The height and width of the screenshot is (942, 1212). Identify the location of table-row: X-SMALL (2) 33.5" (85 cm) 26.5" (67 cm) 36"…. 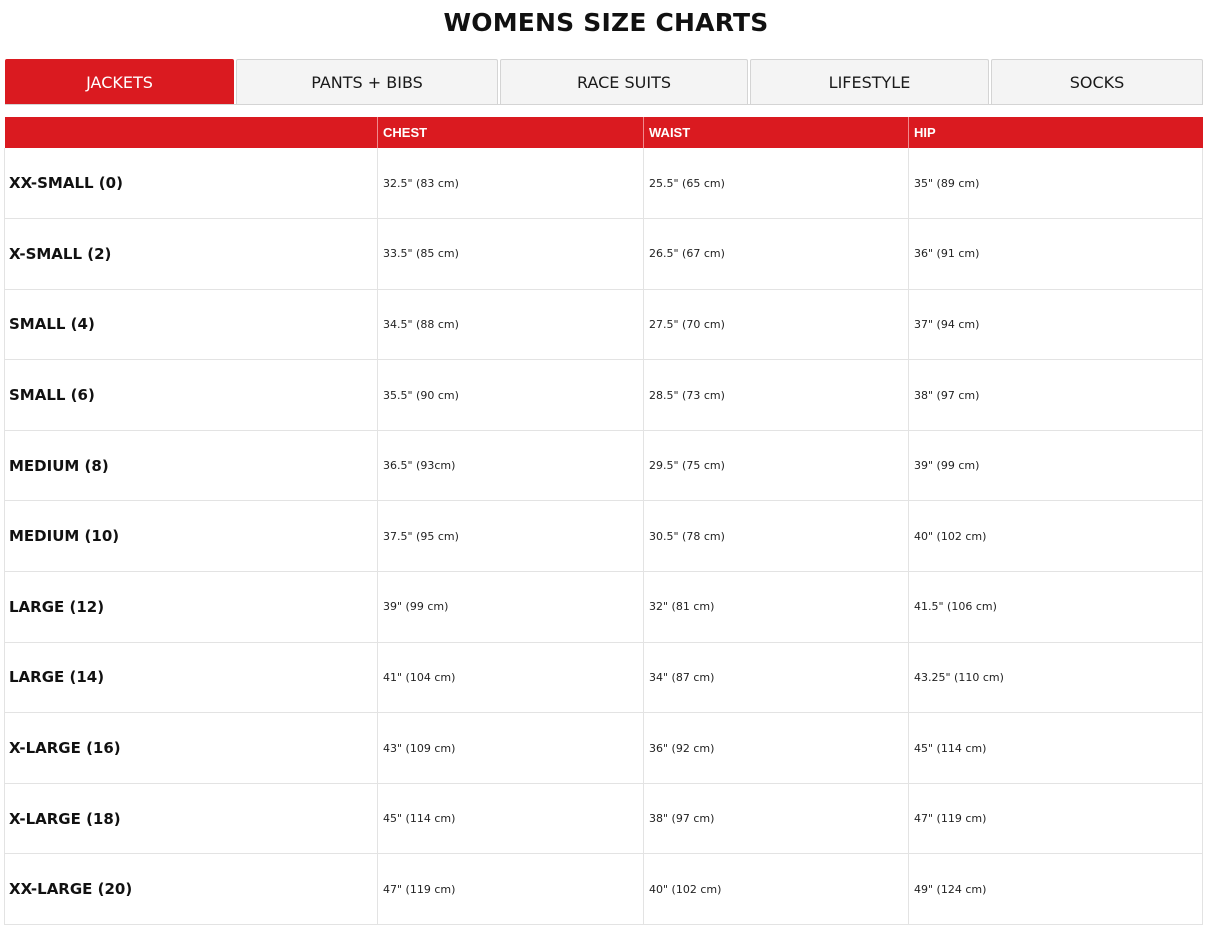
(603, 254).